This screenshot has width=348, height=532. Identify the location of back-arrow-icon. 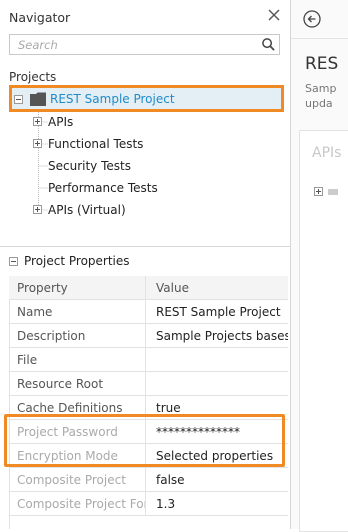
(312, 19).